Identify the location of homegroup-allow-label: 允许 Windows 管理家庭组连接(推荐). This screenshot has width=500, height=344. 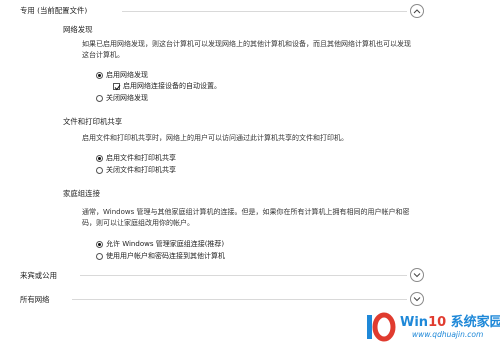
(165, 244).